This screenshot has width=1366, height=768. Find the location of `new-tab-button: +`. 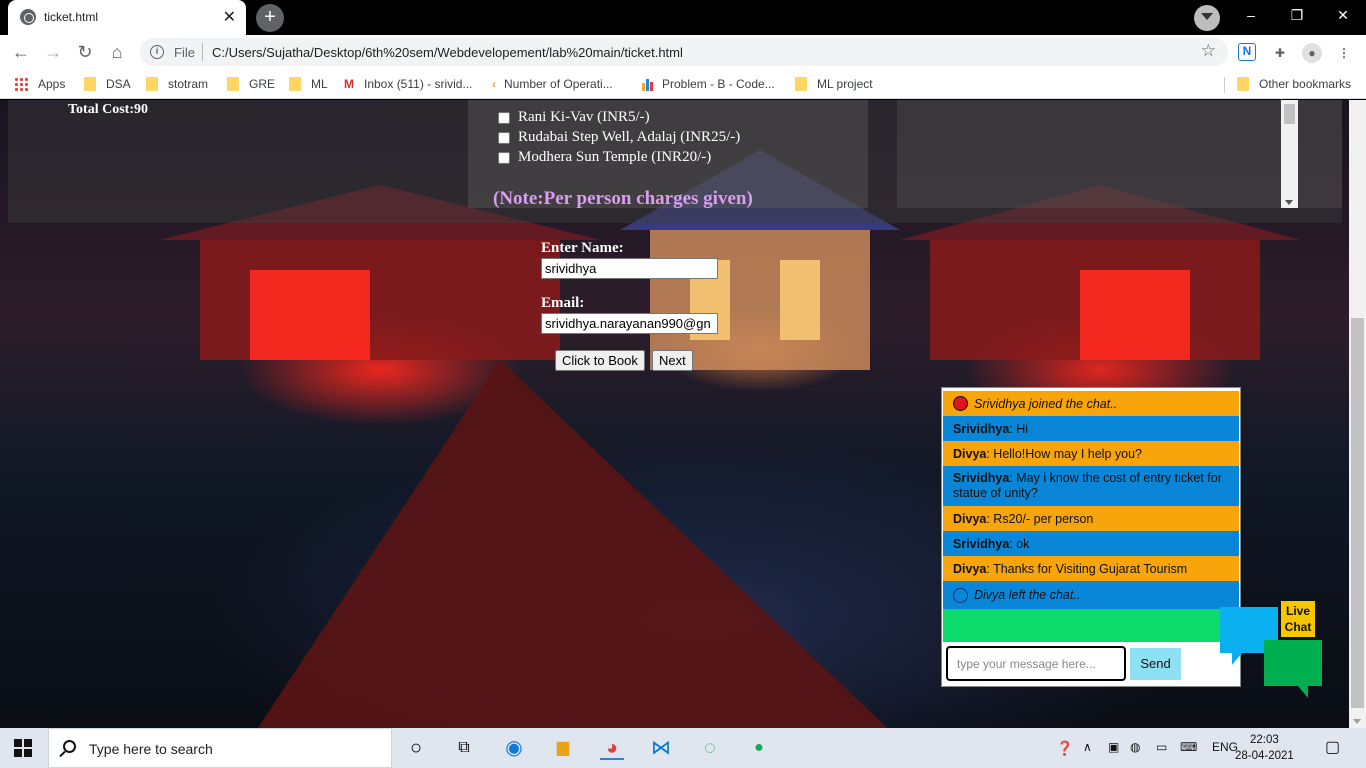

new-tab-button: + is located at coordinates (270, 18).